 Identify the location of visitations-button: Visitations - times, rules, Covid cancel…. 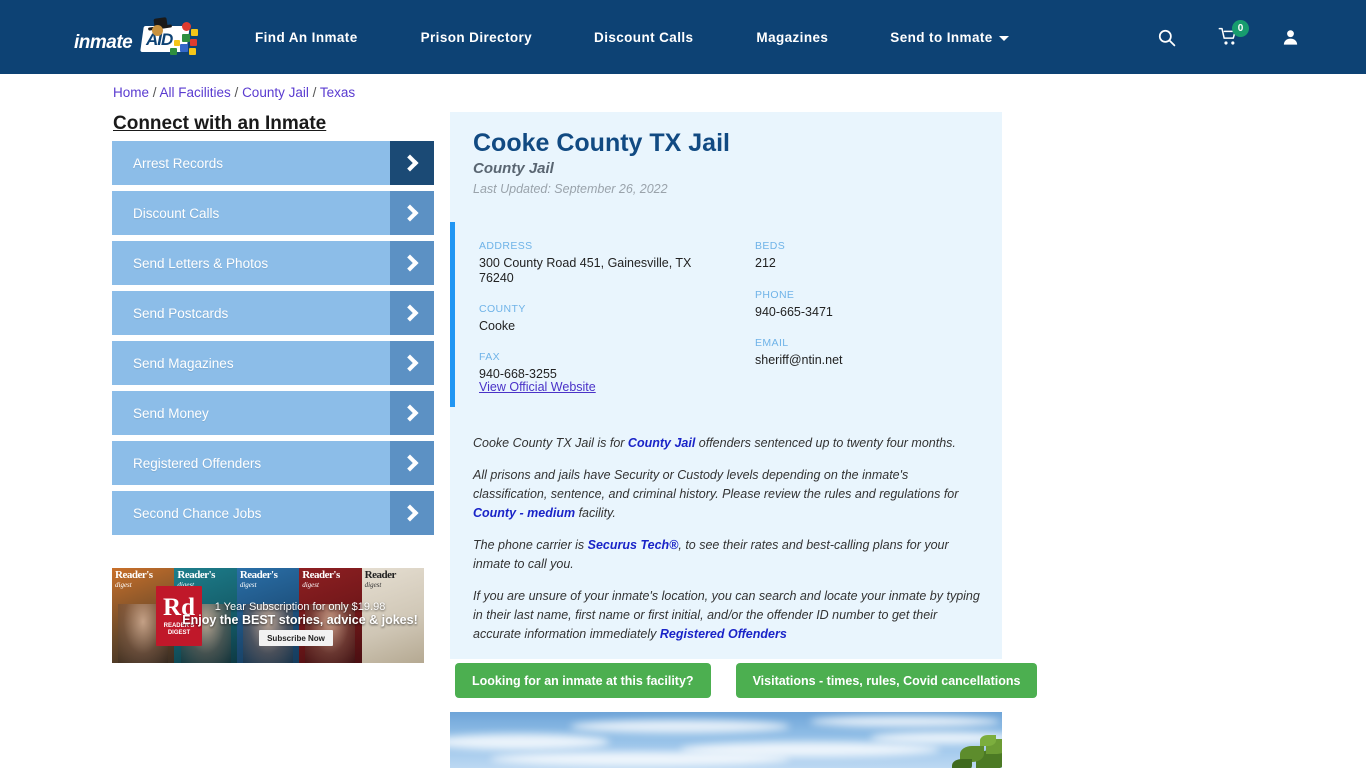
(886, 680).